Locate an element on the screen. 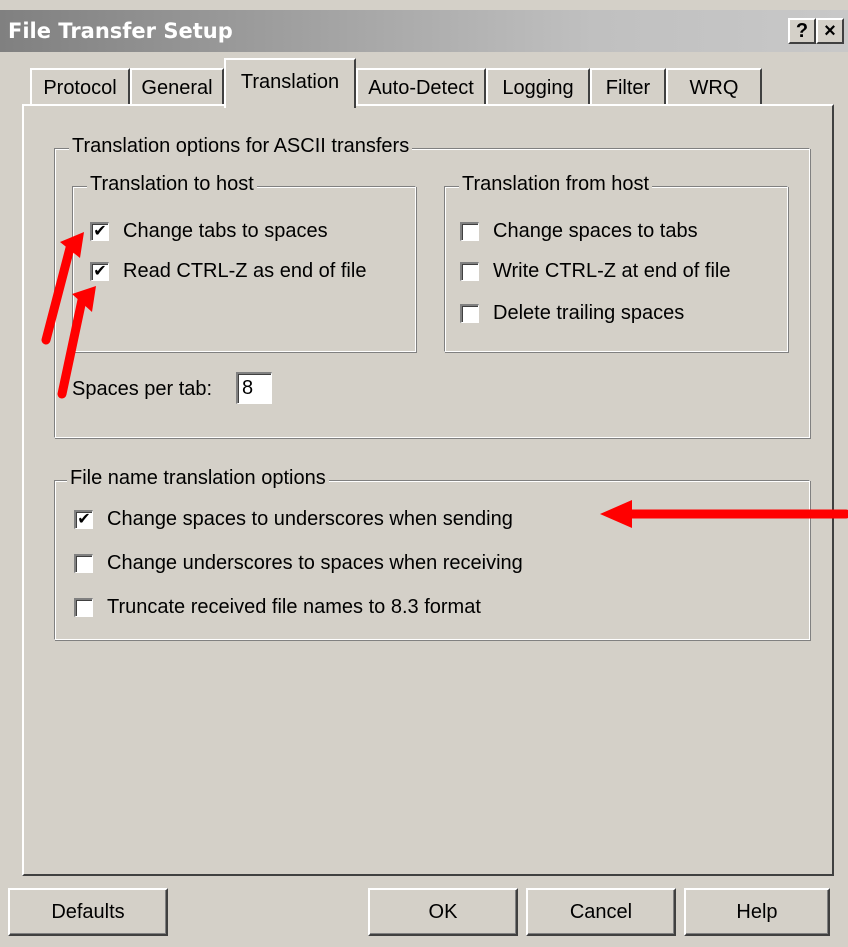  window-title: File Transfer Setup is located at coordinates (120, 31).